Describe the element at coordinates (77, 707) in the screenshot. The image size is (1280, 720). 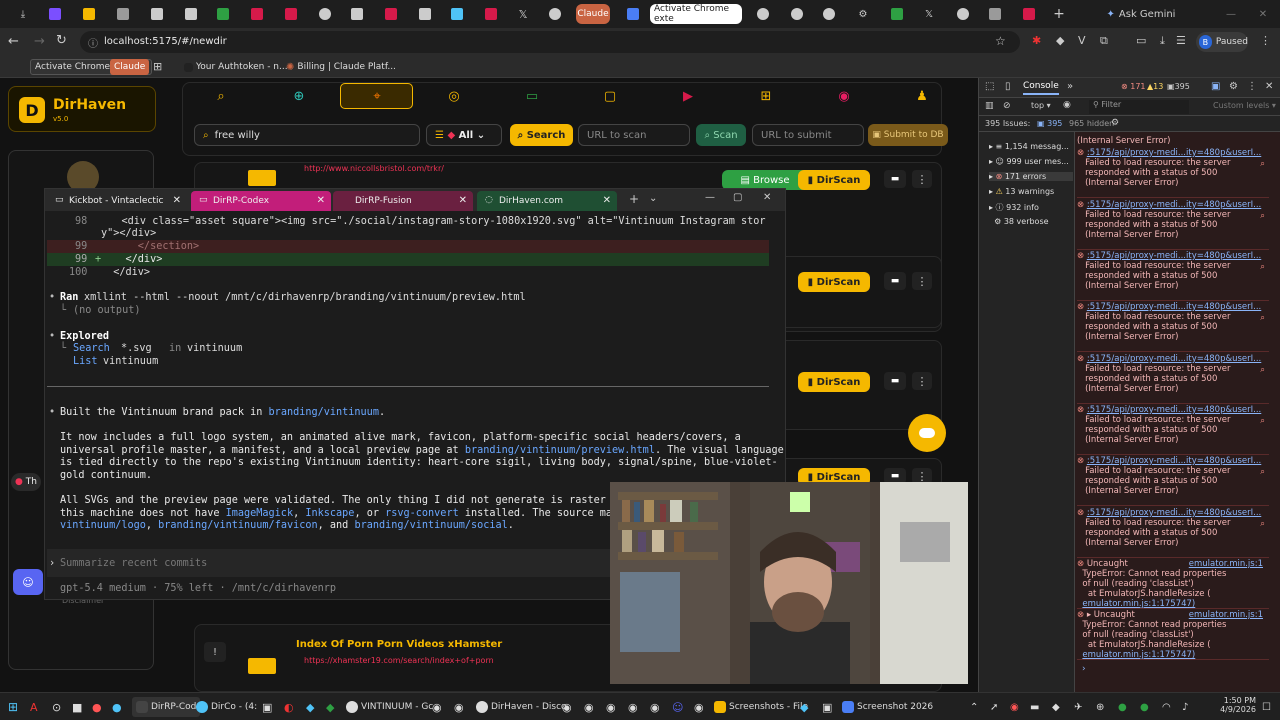
I see `app-icon: ■` at that location.